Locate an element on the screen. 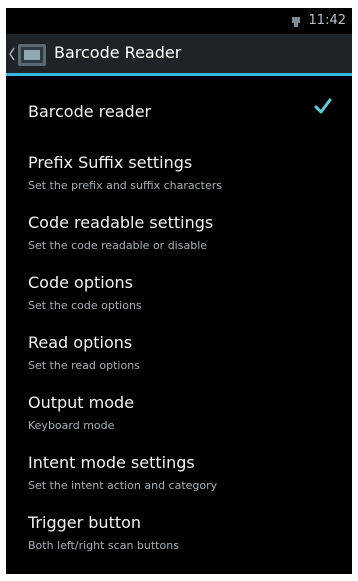  back-chevron-icon is located at coordinates (12, 54).